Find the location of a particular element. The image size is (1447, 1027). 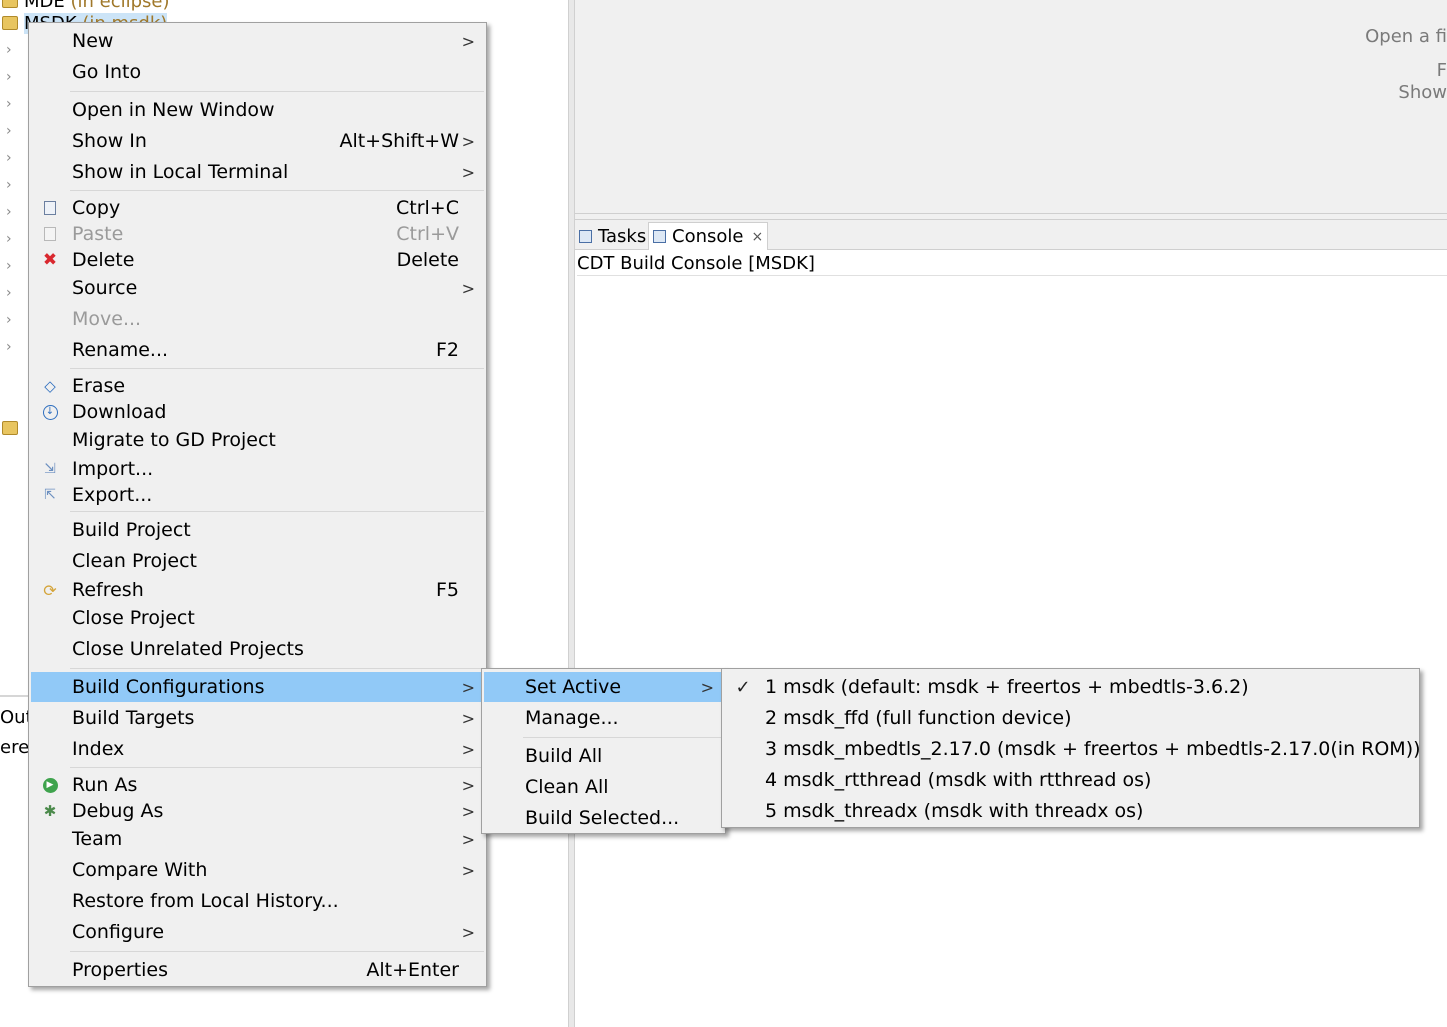

menu-item-close-project: Close Project is located at coordinates (257, 618).